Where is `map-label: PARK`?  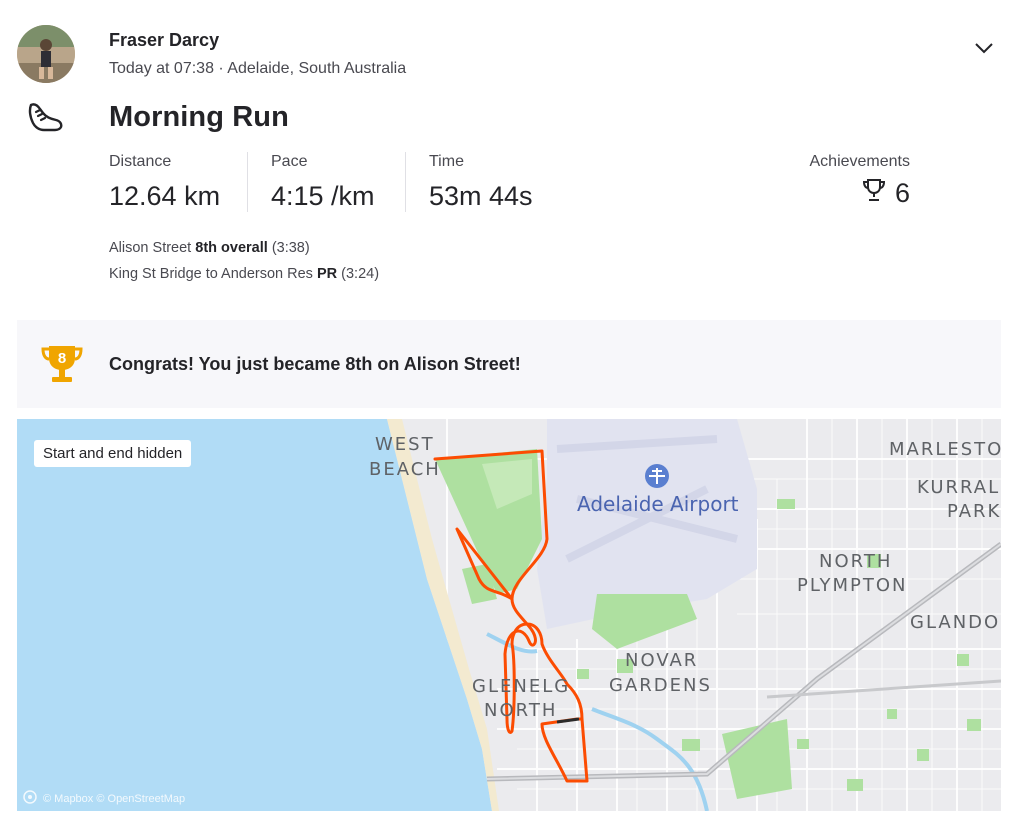 map-label: PARK is located at coordinates (974, 511).